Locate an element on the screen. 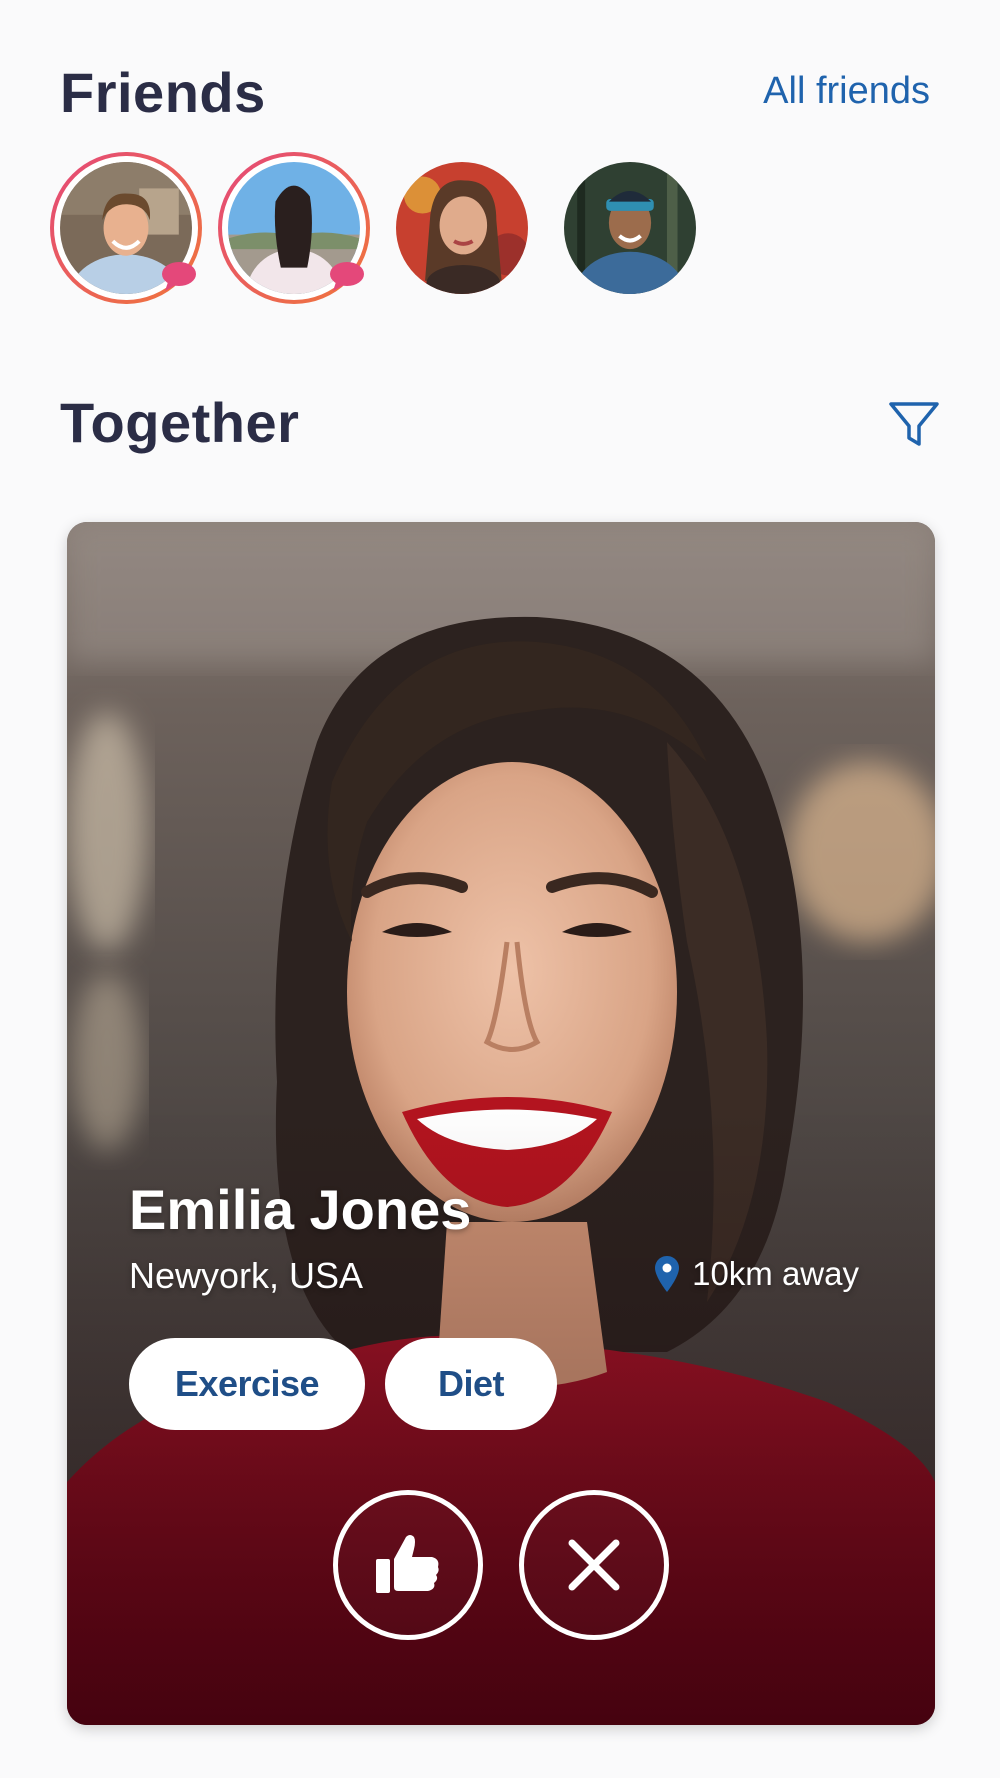  together-title: Together is located at coordinates (180, 422).